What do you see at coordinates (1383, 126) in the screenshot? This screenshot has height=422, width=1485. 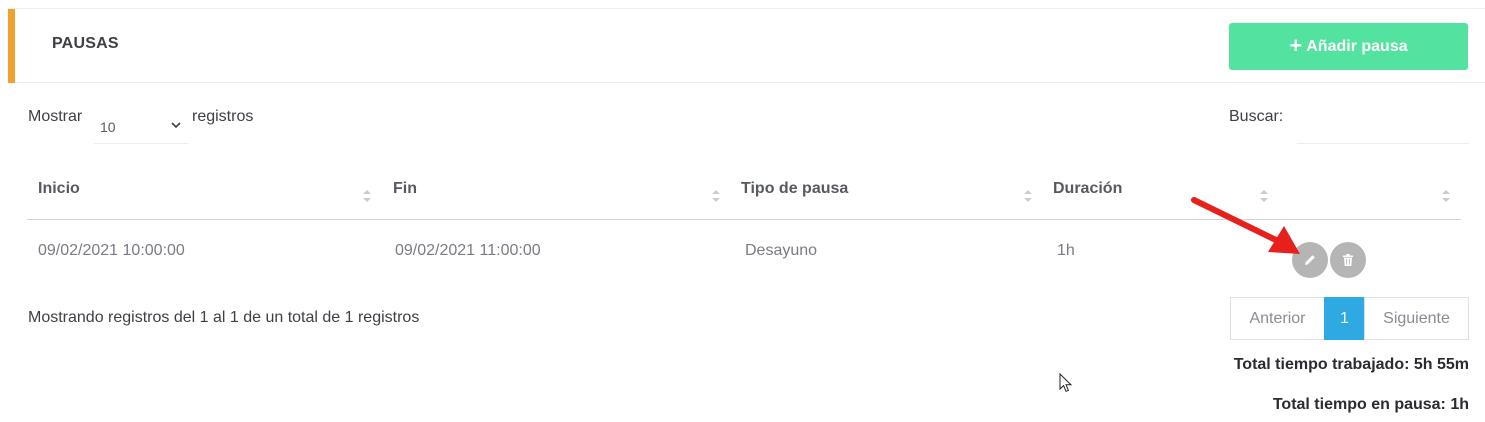 I see `search-input` at bounding box center [1383, 126].